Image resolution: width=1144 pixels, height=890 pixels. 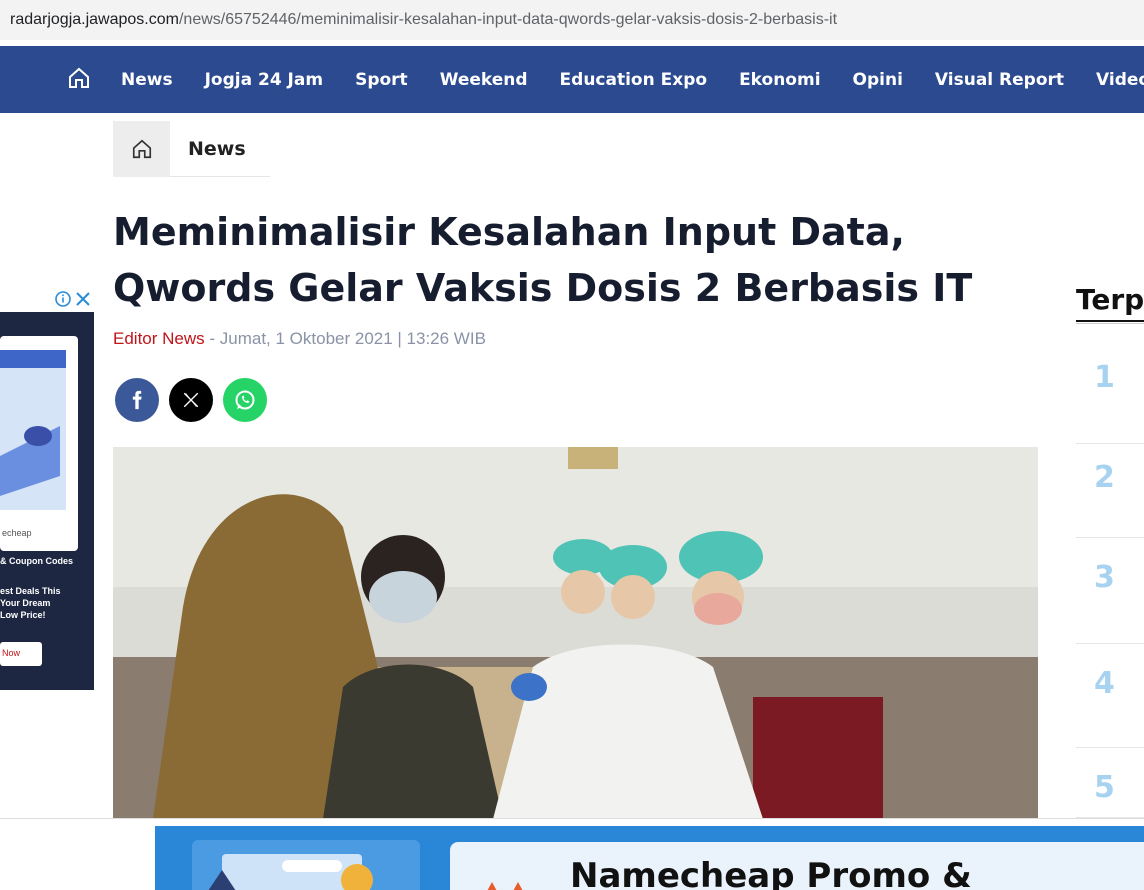 I want to click on ad-headline: Namecheap Promo &, so click(x=771, y=873).